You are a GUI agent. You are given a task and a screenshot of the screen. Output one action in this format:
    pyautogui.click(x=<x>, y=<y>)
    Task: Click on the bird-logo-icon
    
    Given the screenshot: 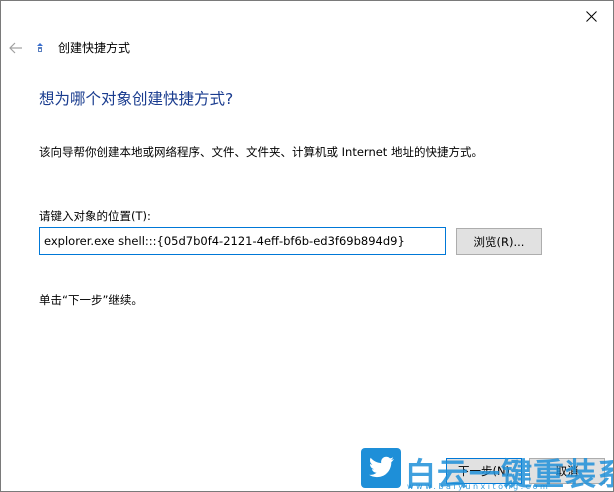 What is the action you would take?
    pyautogui.click(x=381, y=468)
    